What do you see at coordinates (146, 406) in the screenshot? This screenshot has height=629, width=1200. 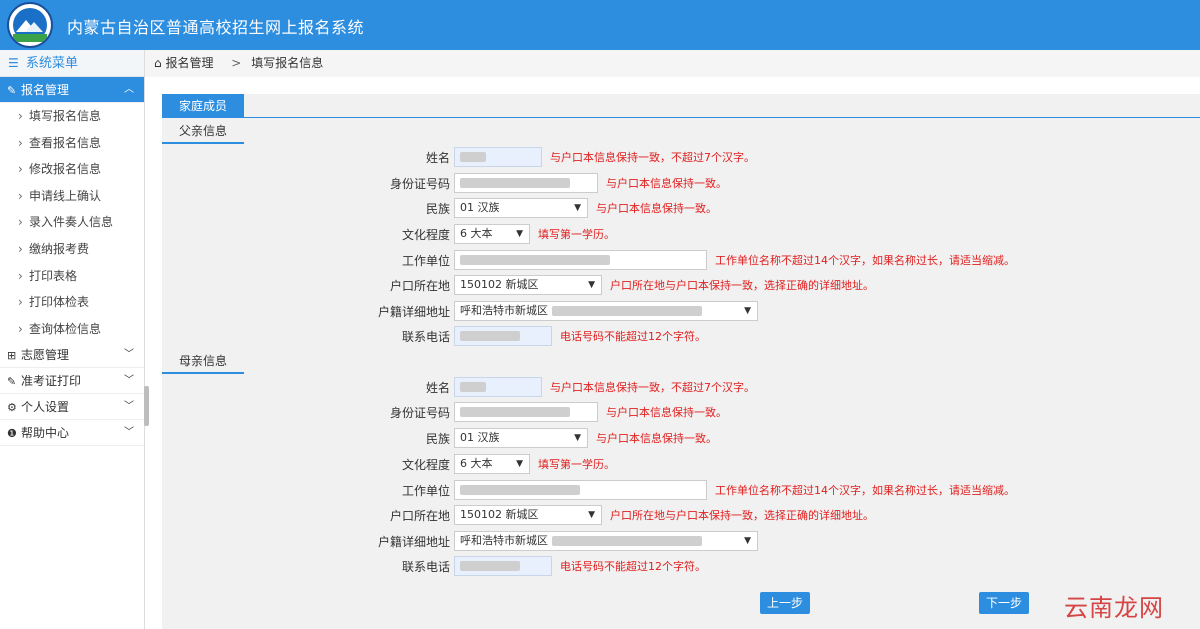 I see `sidebar-collapse-handle` at bounding box center [146, 406].